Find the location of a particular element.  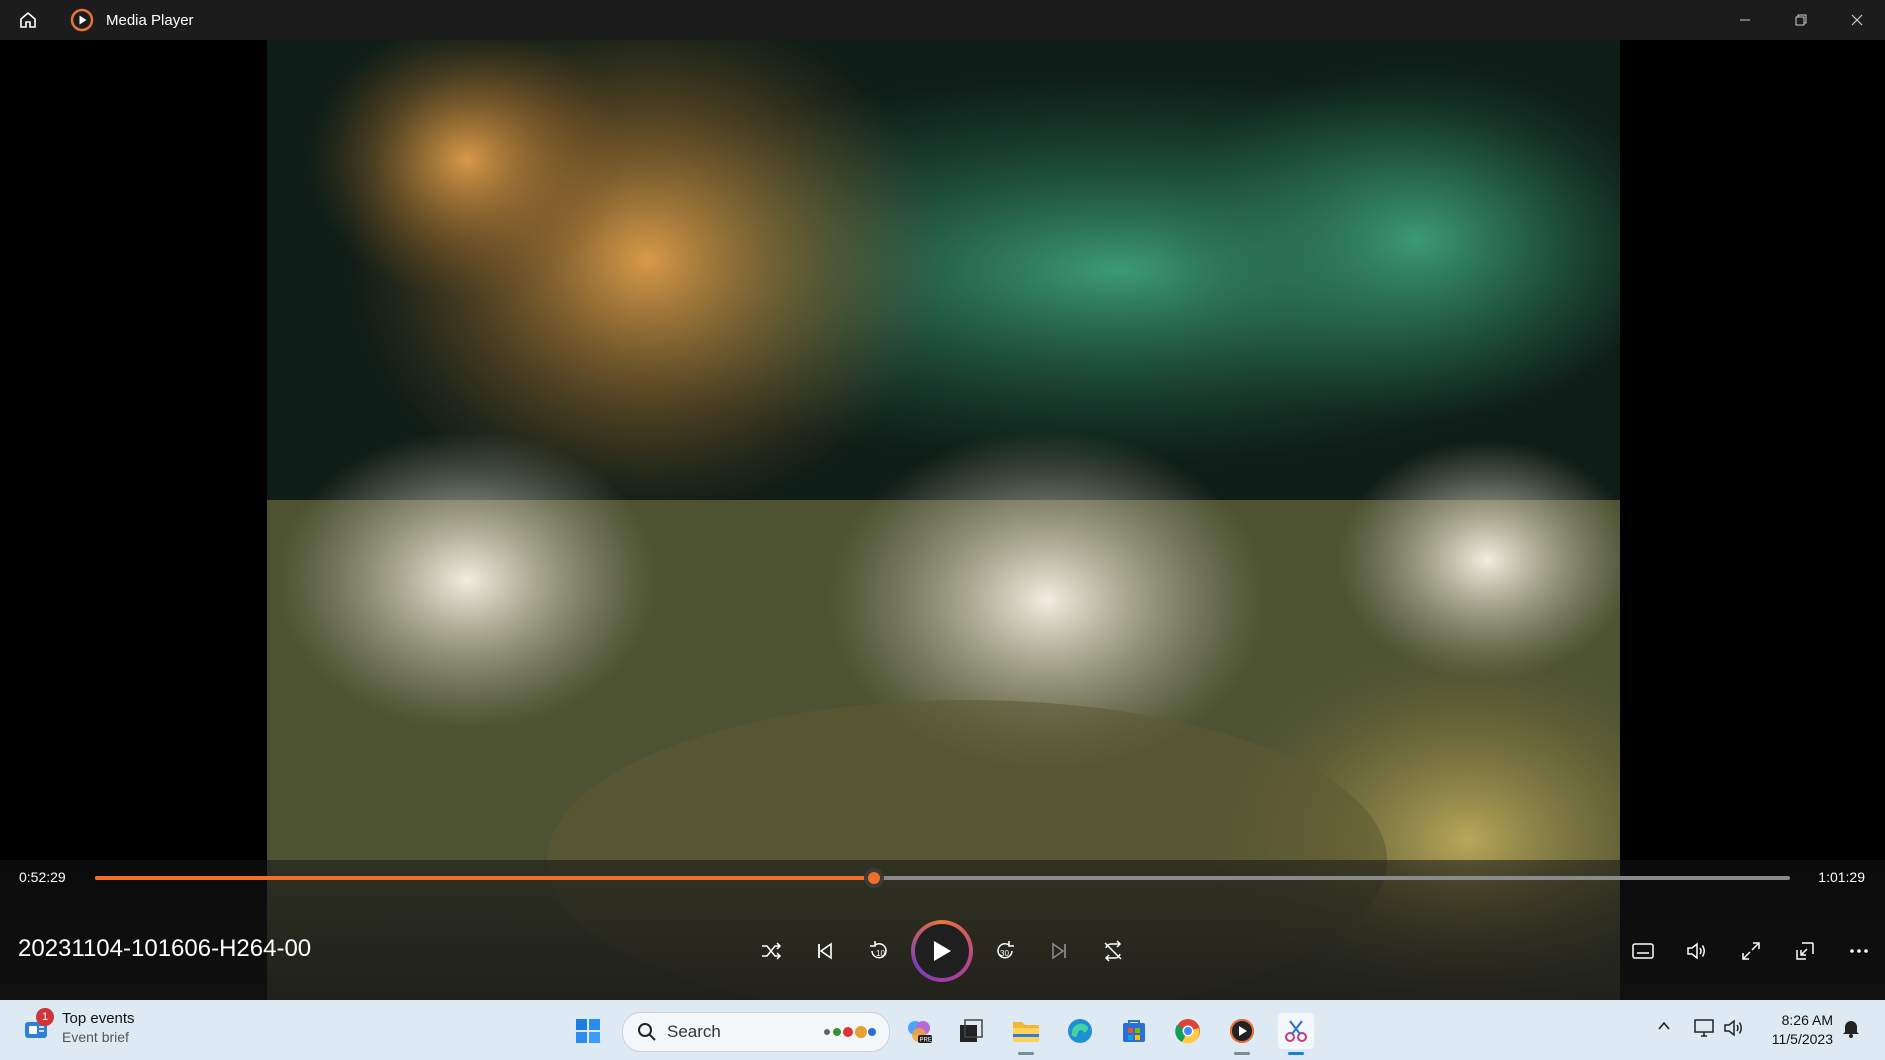

current-time: 0:52:29 is located at coordinates (42, 877).